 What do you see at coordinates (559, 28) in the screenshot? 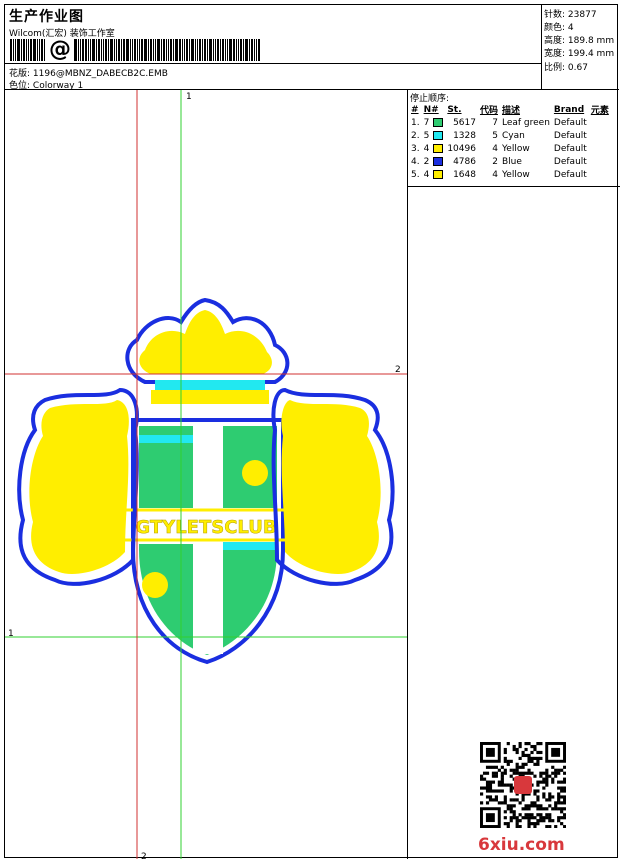
I see `stat-colors: 颜色: 4` at bounding box center [559, 28].